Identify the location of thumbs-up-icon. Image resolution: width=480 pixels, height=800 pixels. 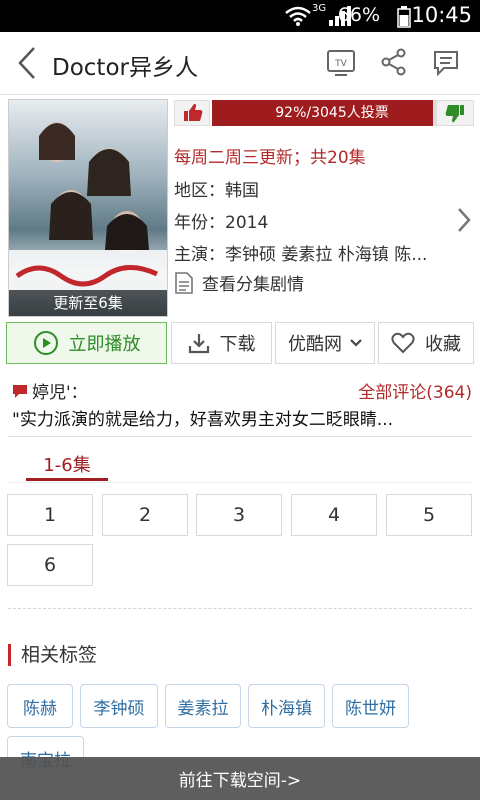
(193, 112).